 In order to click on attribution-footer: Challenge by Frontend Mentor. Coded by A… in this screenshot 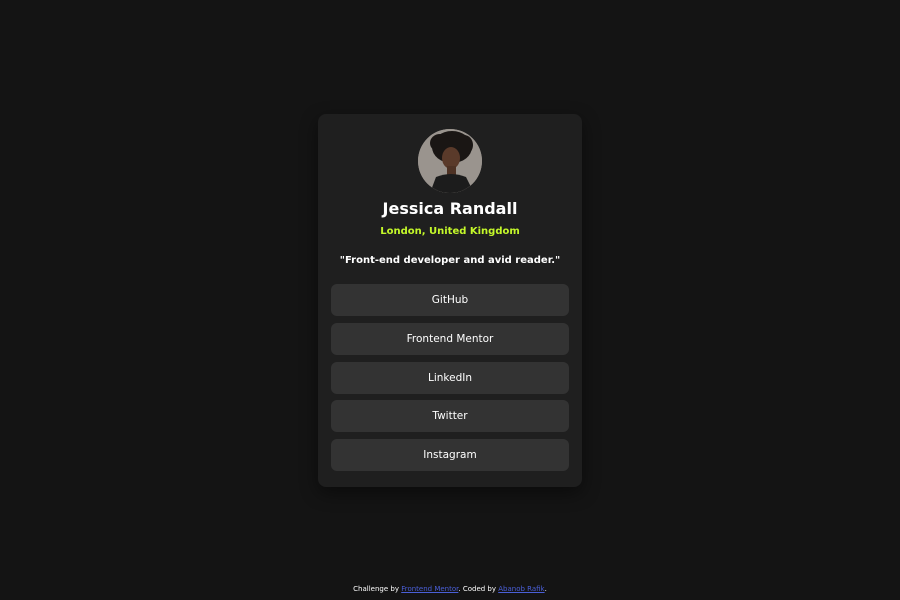, I will do `click(450, 589)`.